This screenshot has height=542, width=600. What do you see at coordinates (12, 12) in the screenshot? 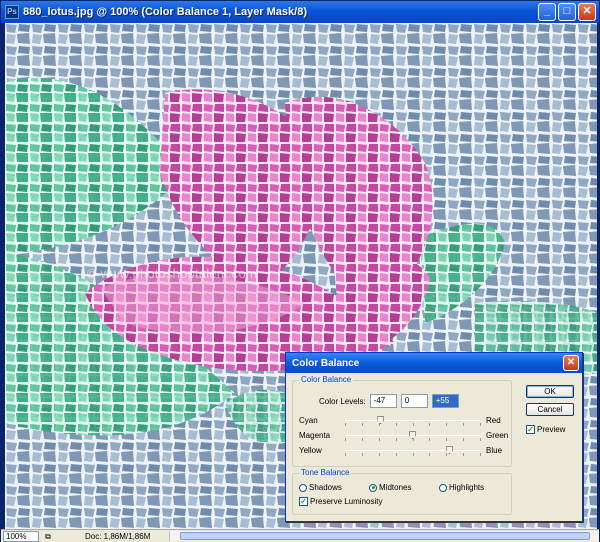
I see `photoshop-doc-icon: Ps` at bounding box center [12, 12].